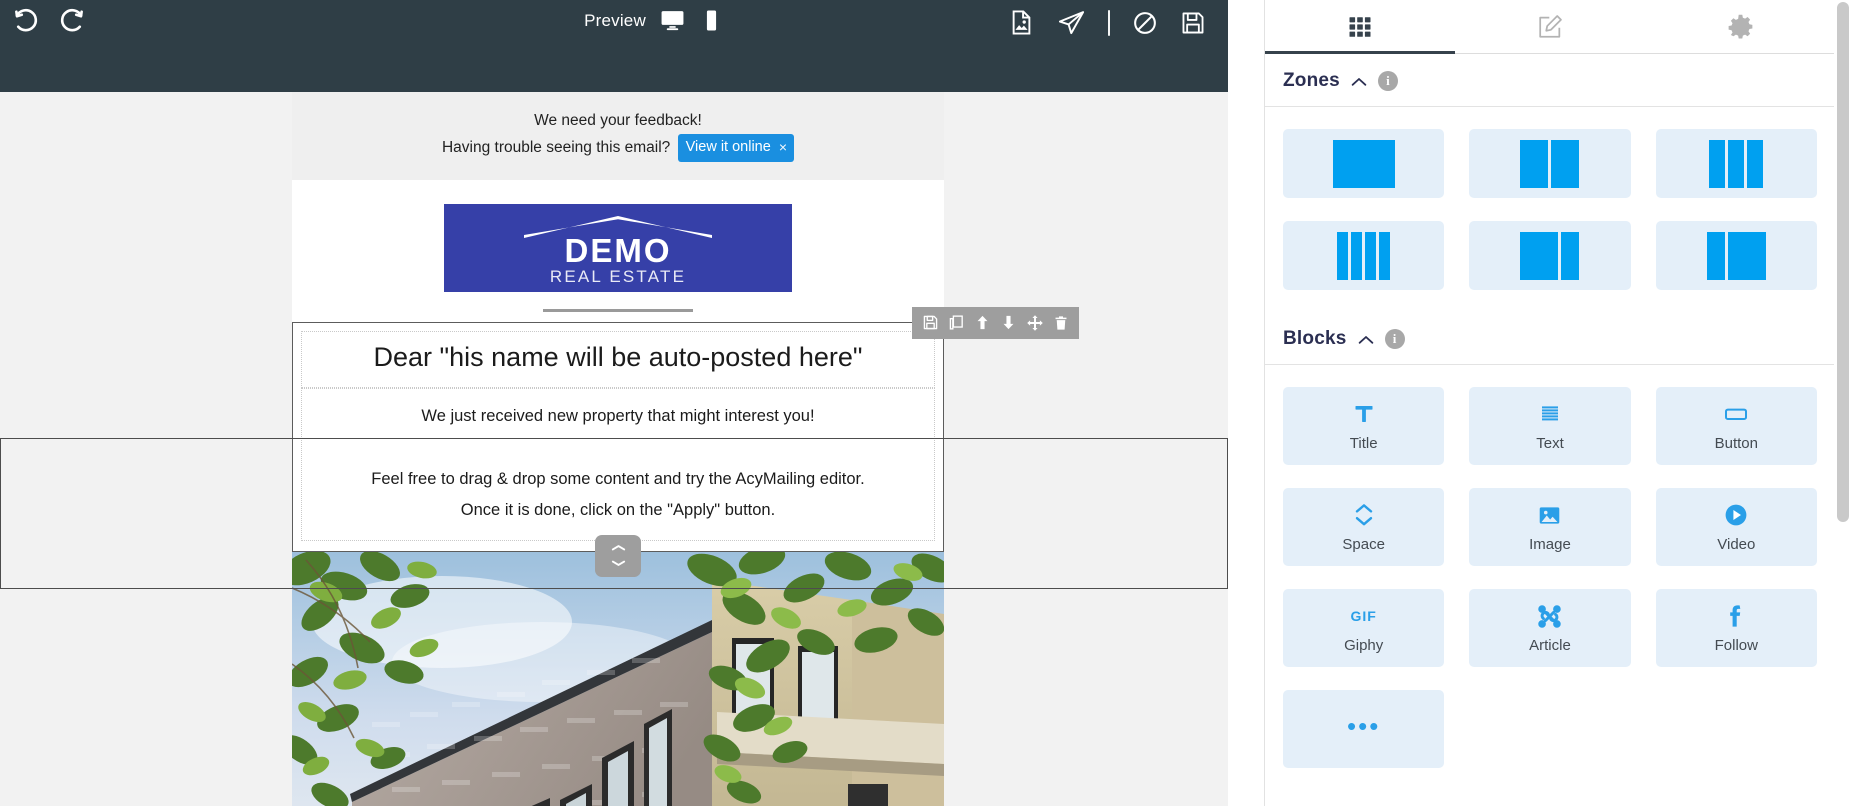 The image size is (1852, 806). Describe the element at coordinates (1364, 163) in the screenshot. I see `zone-1-column` at that location.